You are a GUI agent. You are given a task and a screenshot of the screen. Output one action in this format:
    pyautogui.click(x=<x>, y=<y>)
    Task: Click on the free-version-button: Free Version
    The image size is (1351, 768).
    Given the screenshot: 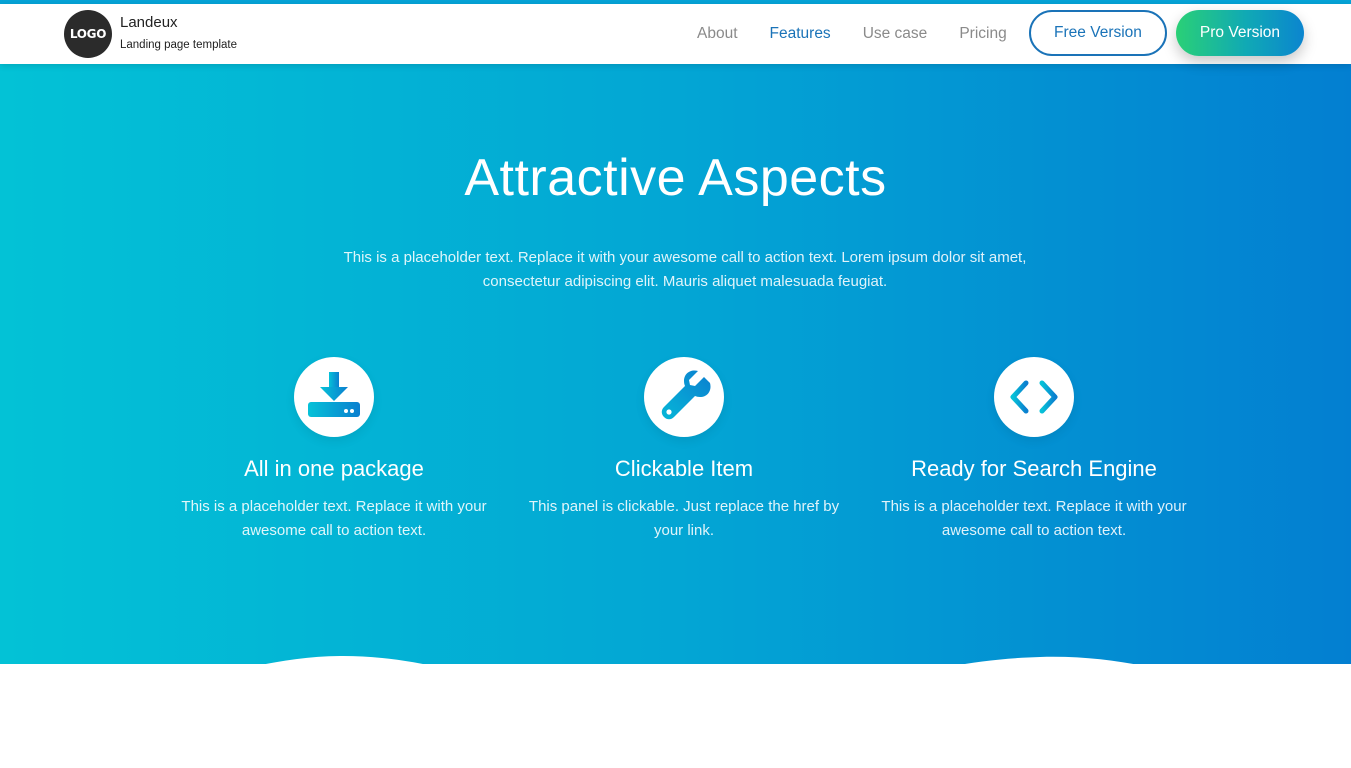 What is the action you would take?
    pyautogui.click(x=1098, y=33)
    